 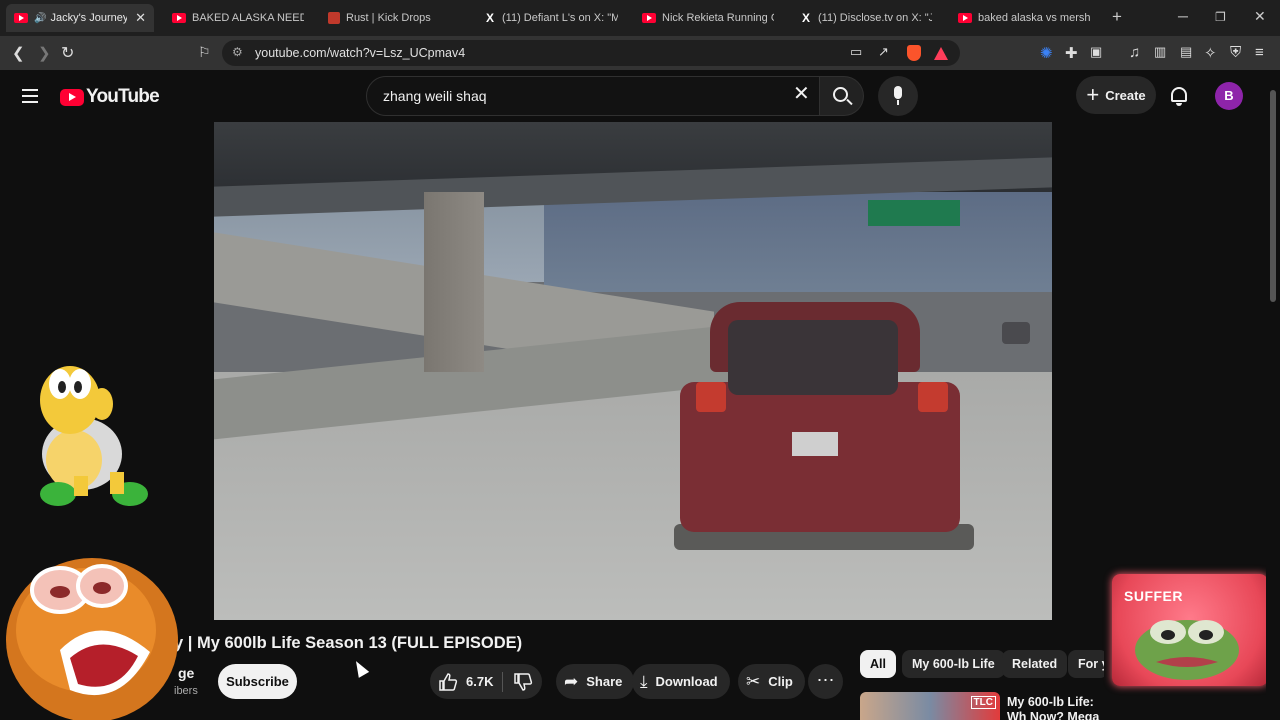 I want to click on bookmark-icon: ⚐, so click(x=204, y=52).